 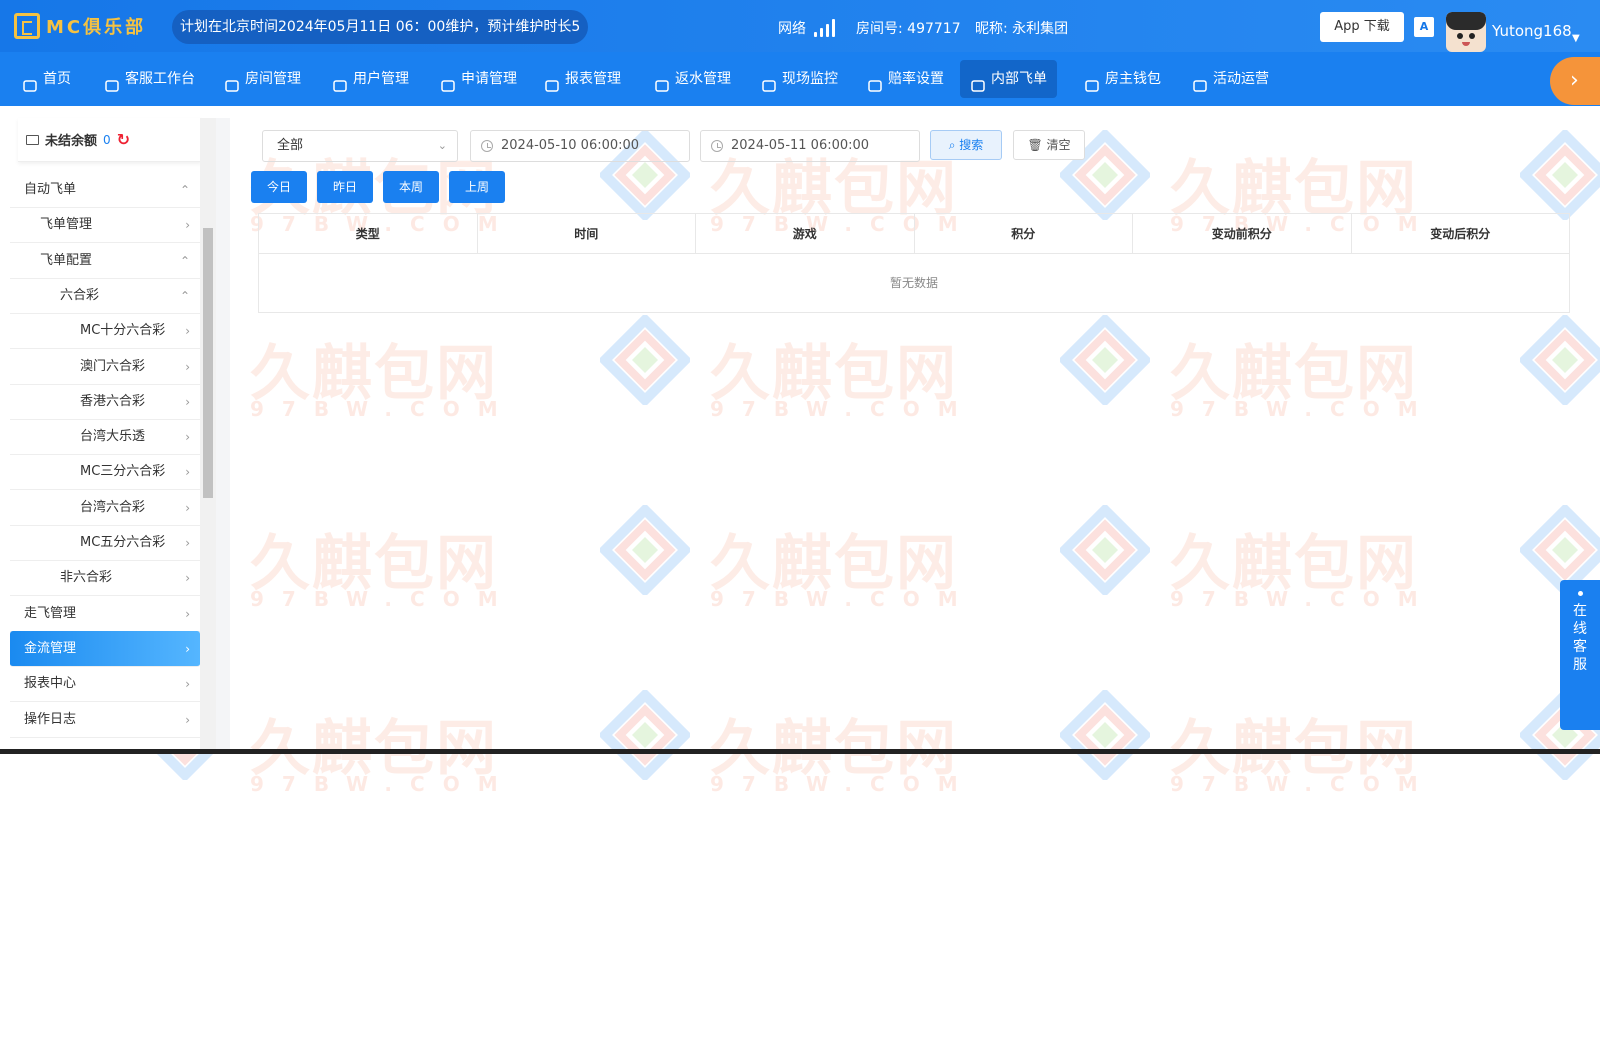 I want to click on sidebar-item: 香港六合彩 ›, so click(x=105, y=402).